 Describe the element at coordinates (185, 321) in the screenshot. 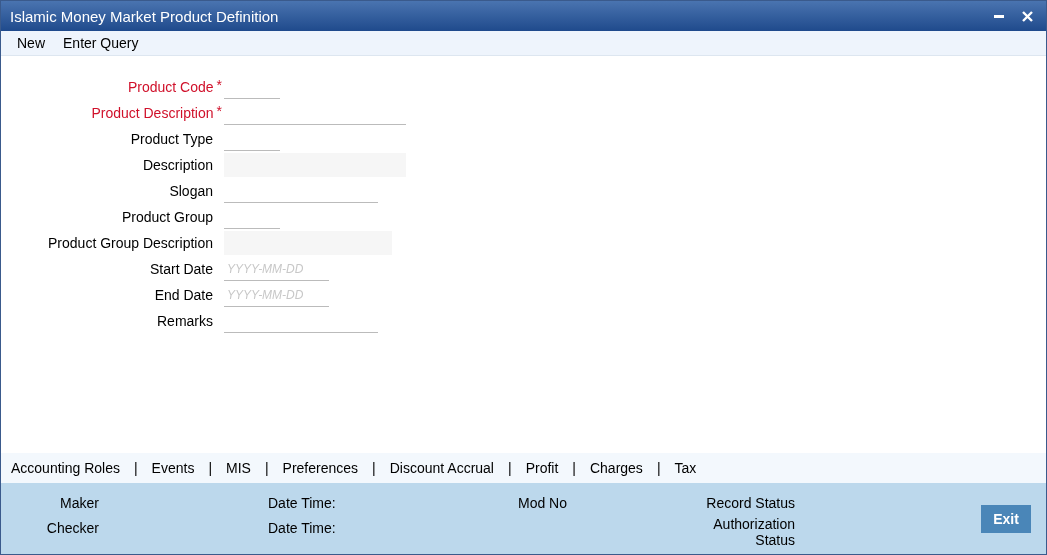

I see `field-label: Remarks` at that location.